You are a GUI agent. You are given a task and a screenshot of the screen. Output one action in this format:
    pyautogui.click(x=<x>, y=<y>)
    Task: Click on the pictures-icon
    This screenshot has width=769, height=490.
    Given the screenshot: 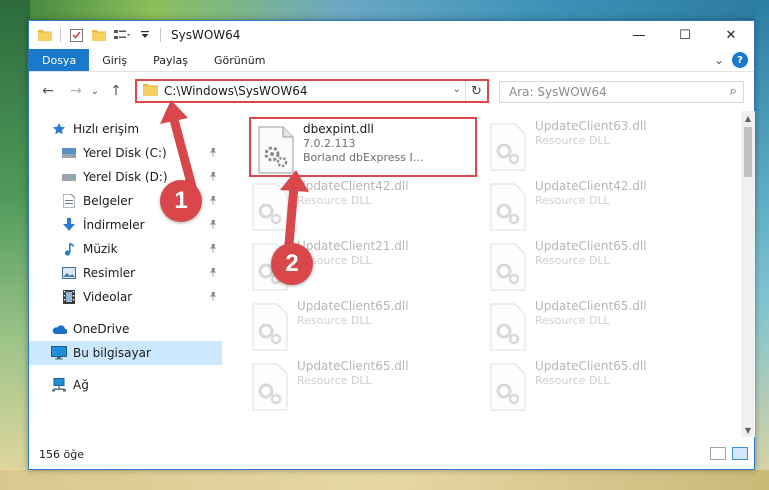 What is the action you would take?
    pyautogui.click(x=69, y=273)
    